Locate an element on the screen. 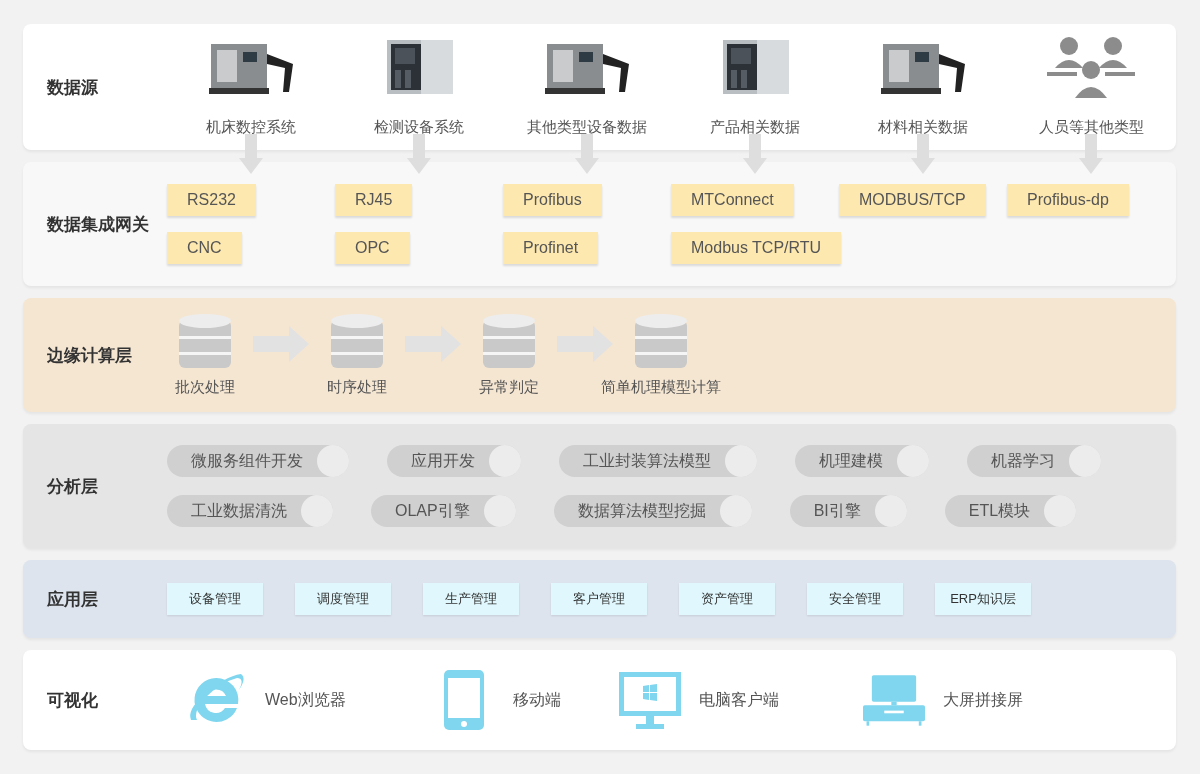 The height and width of the screenshot is (774, 1200). protocol-tag: MTConnect is located at coordinates (732, 200).